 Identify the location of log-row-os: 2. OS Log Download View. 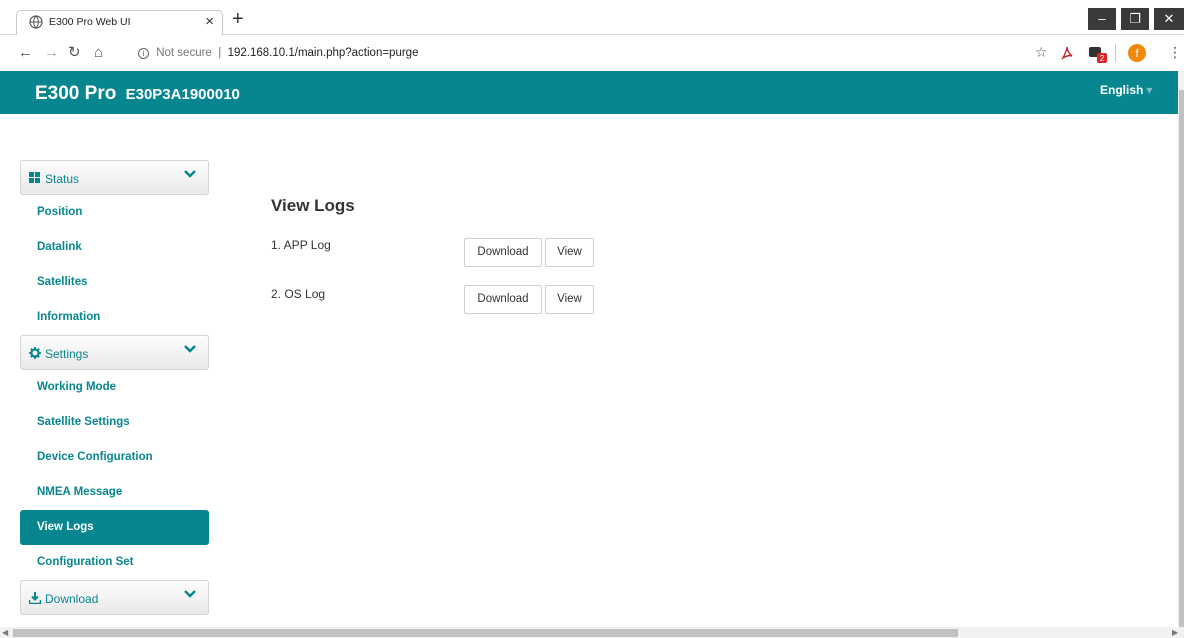
(471, 301).